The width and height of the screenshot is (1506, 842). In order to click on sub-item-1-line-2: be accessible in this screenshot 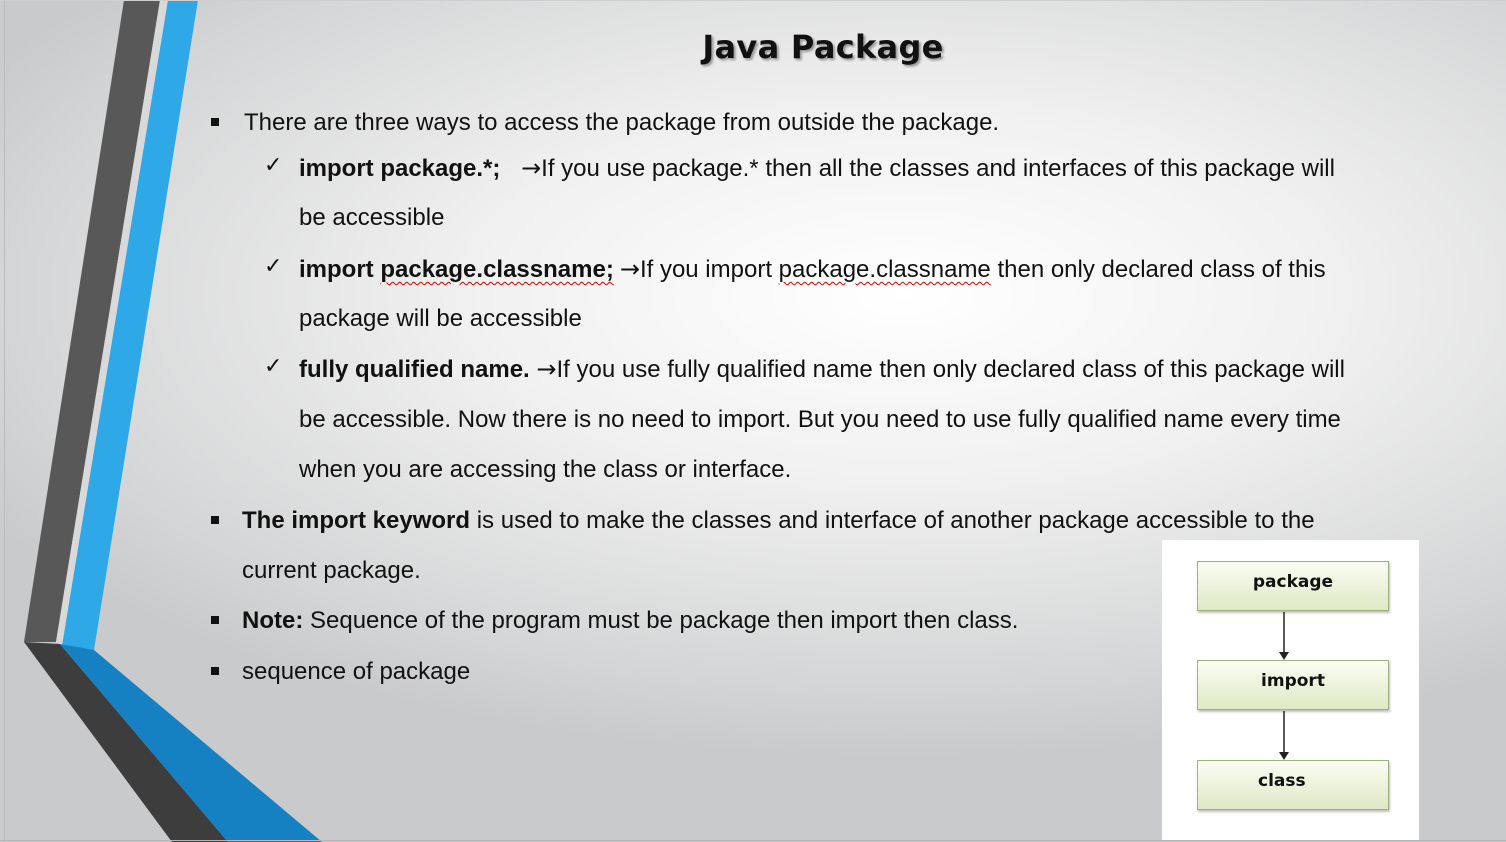, I will do `click(372, 217)`.